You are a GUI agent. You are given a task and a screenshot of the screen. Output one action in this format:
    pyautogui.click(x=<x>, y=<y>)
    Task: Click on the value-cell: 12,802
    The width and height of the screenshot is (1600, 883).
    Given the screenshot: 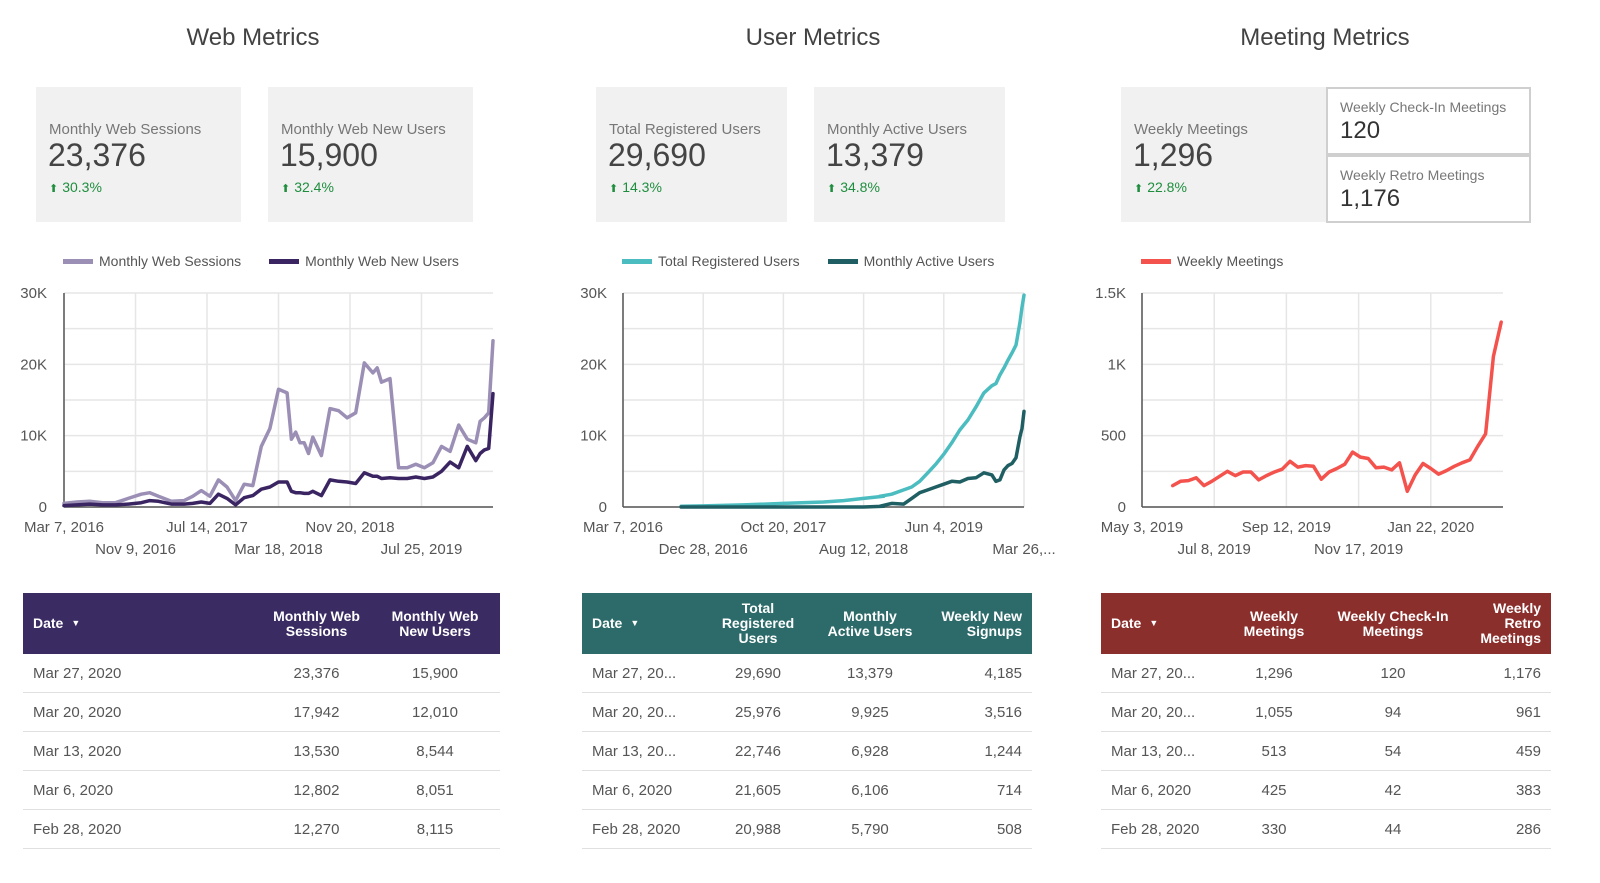 What is the action you would take?
    pyautogui.click(x=316, y=790)
    